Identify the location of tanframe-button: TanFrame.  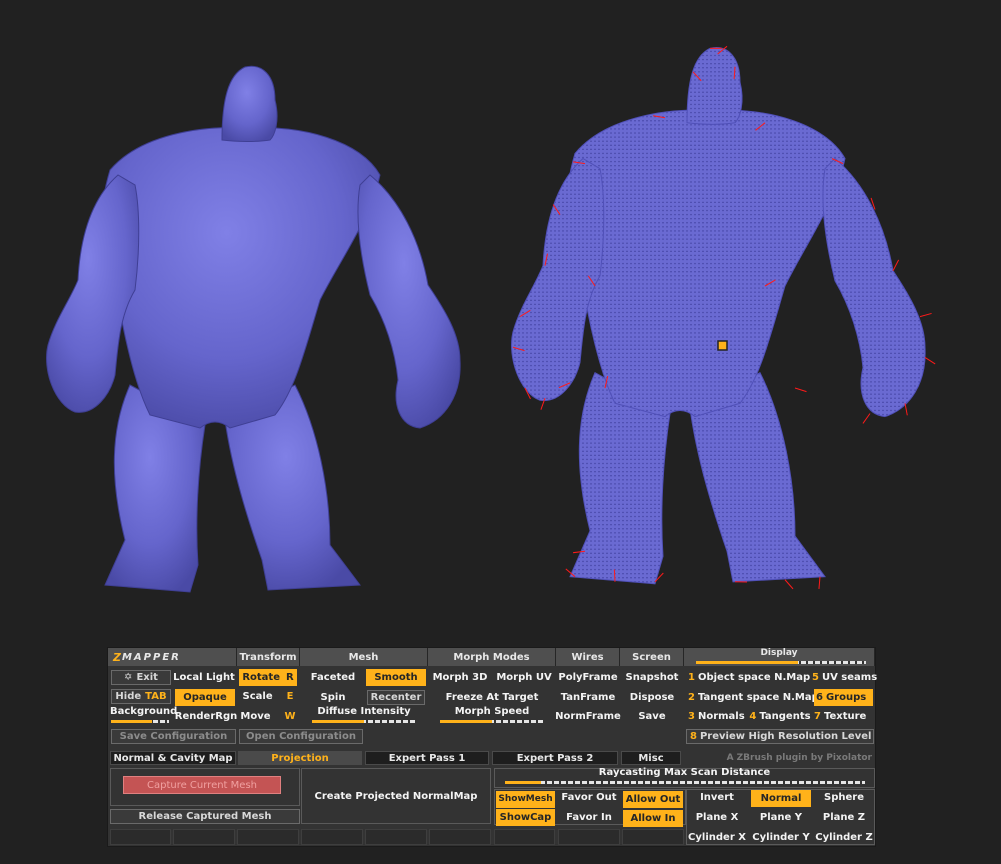
(588, 697).